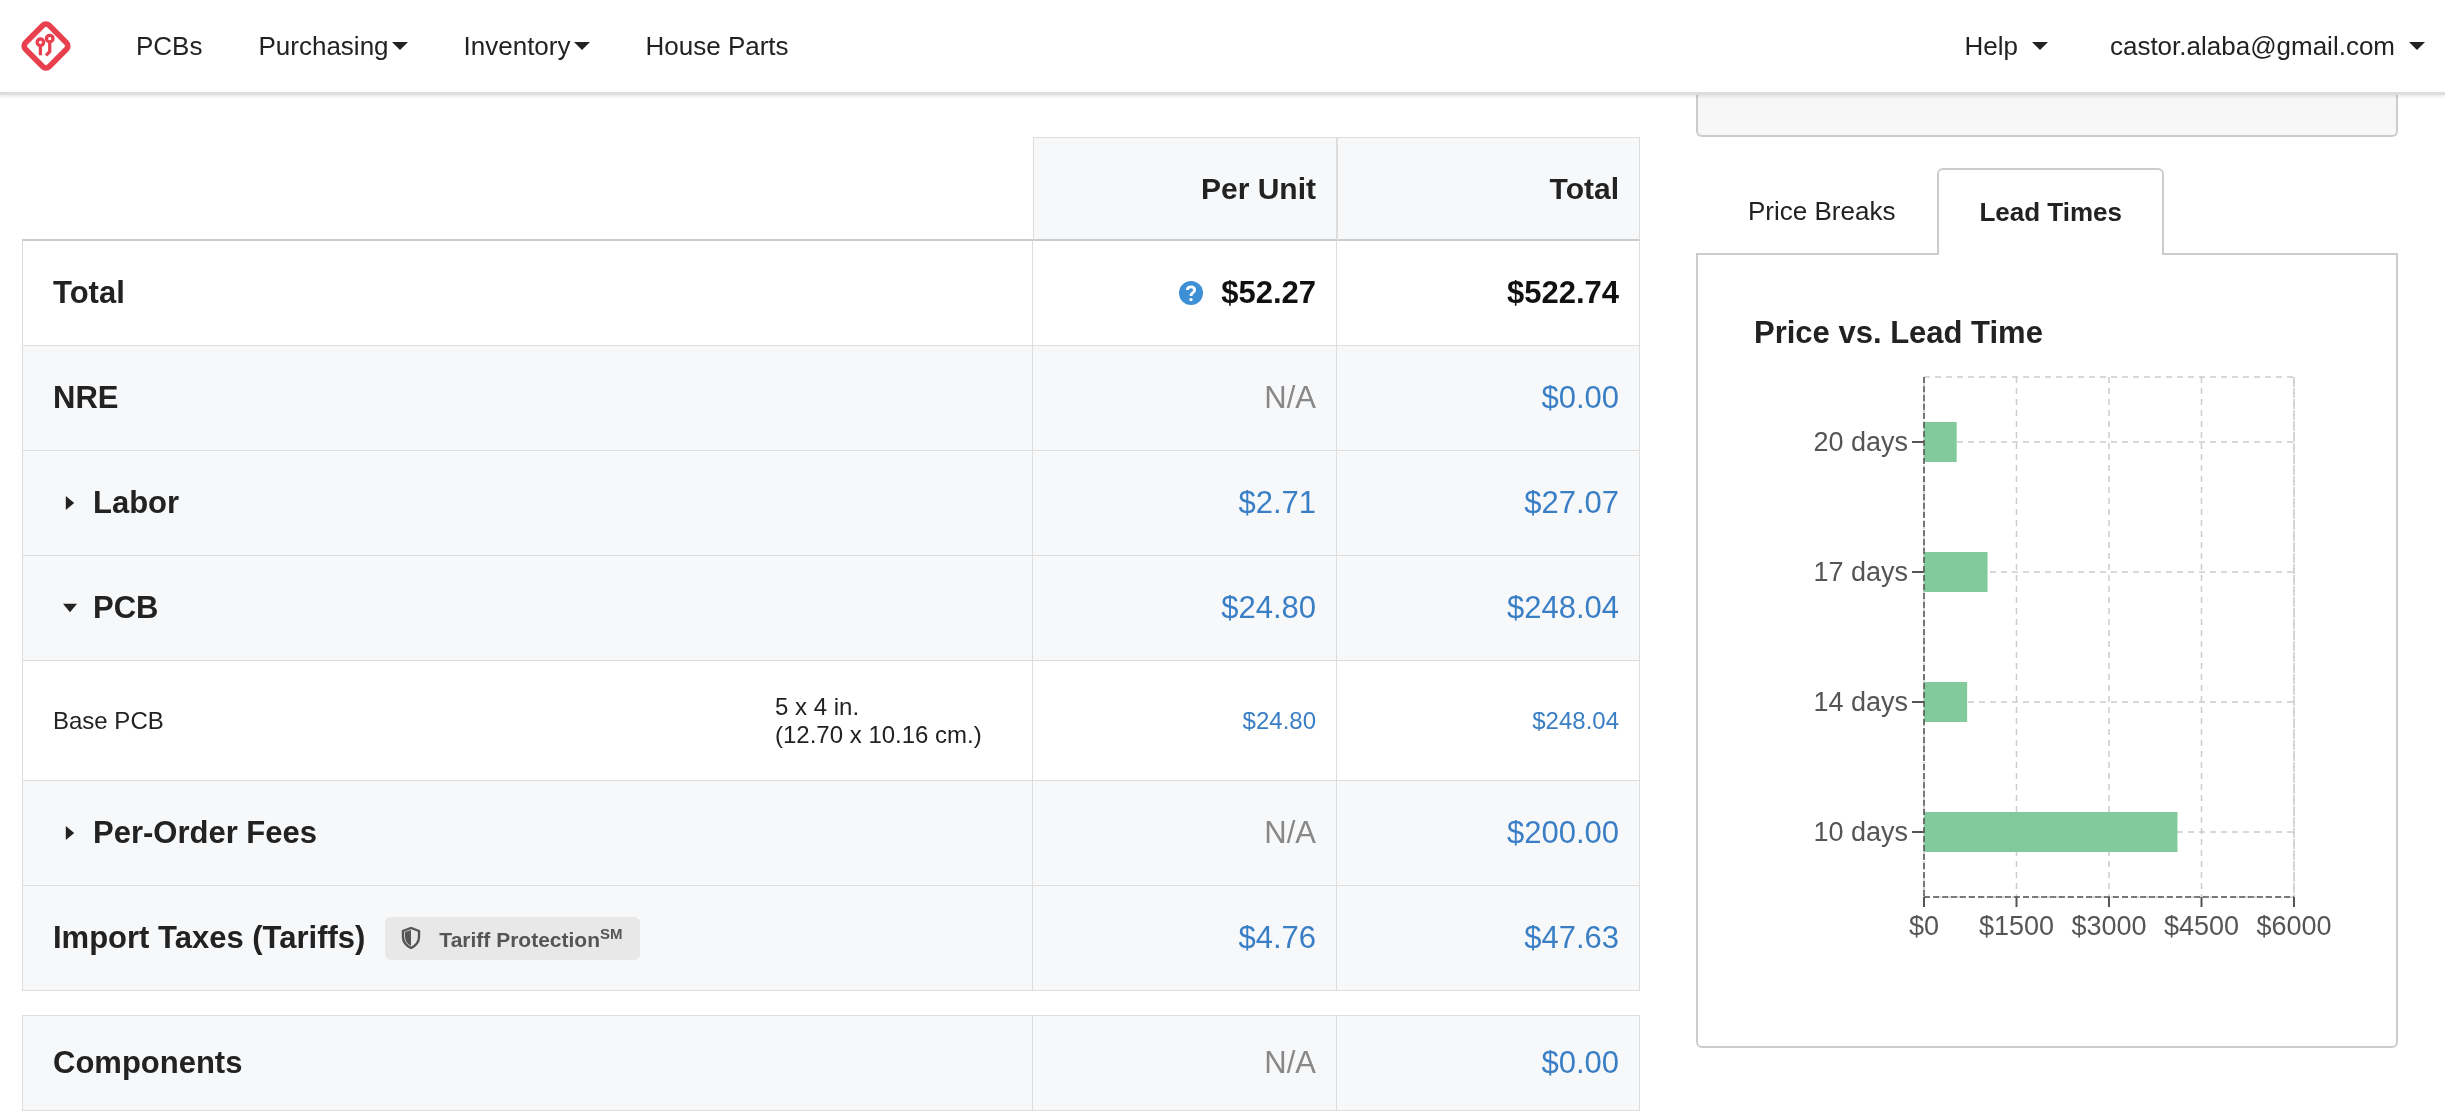  I want to click on tab: Price Breaks, so click(1822, 210).